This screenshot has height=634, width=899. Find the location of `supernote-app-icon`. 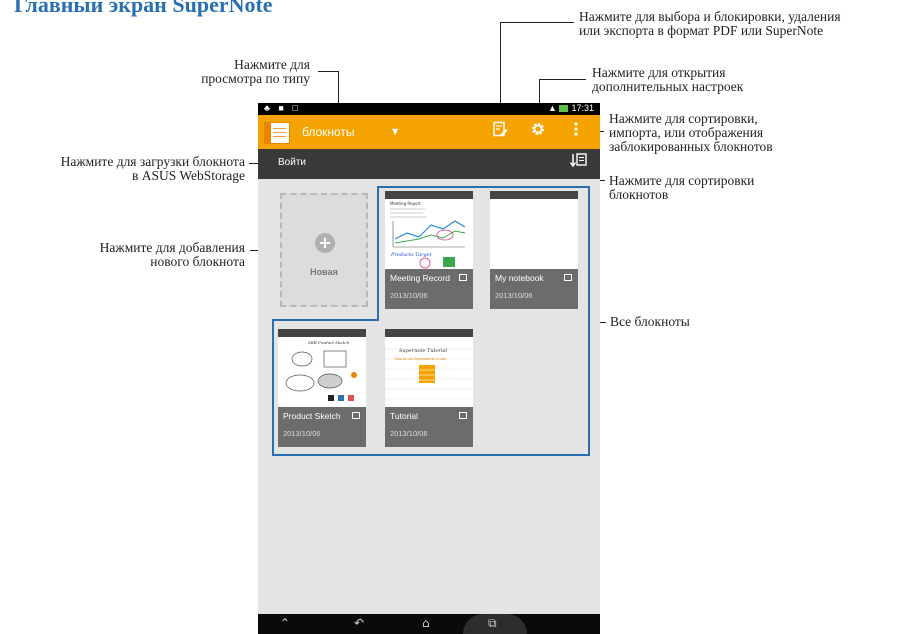

supernote-app-icon is located at coordinates (277, 133).